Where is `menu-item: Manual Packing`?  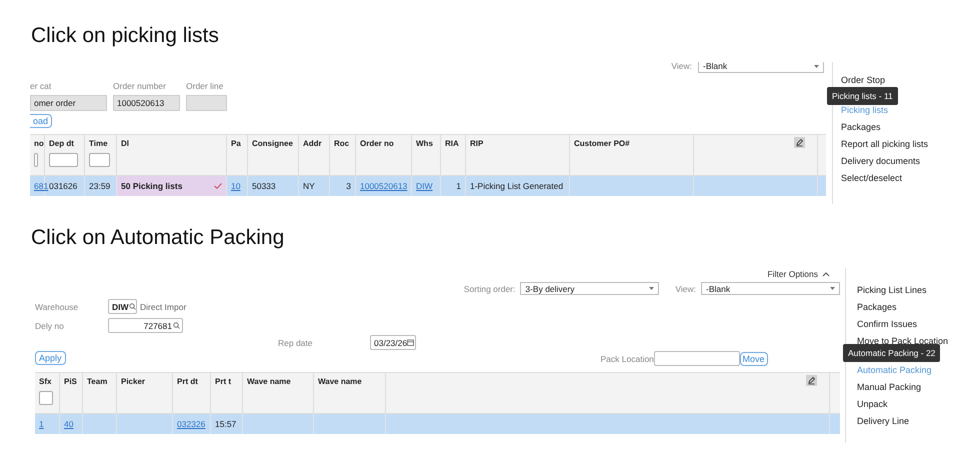 menu-item: Manual Packing is located at coordinates (907, 387).